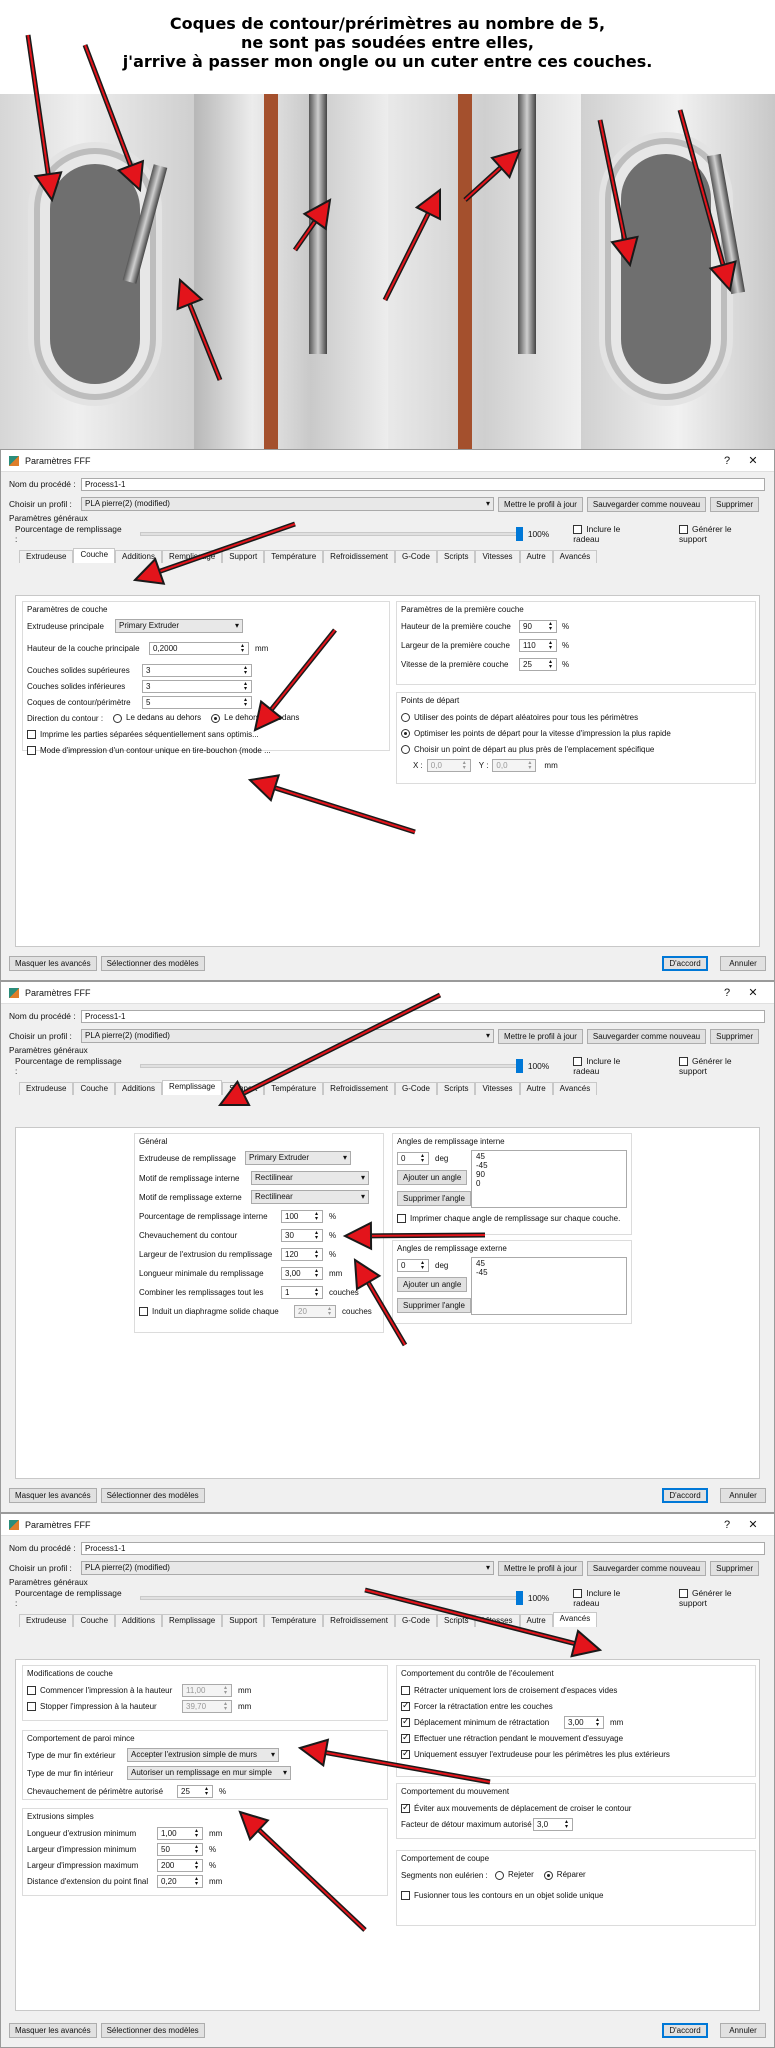 This screenshot has height=2048, width=775. I want to click on min-print-width-input: 50, so click(180, 1849).